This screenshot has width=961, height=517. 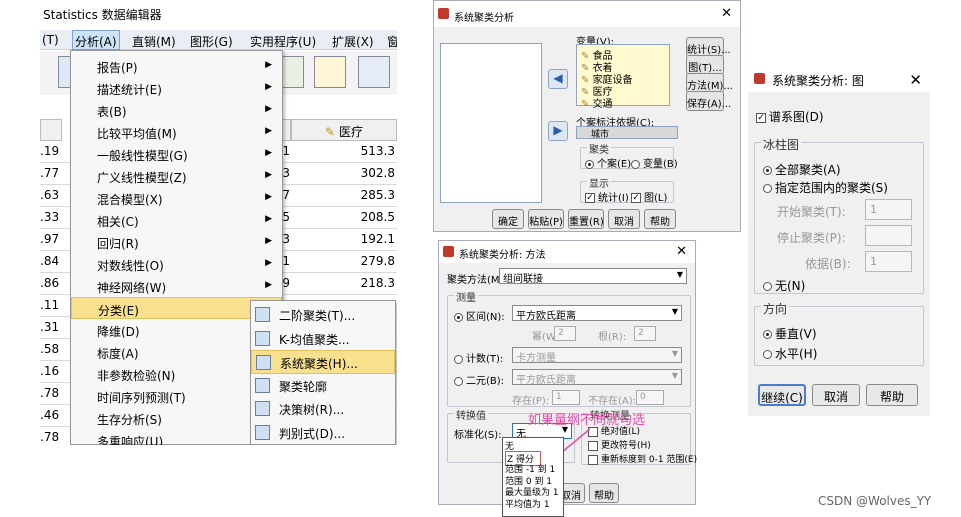 What do you see at coordinates (607, 196) in the screenshot?
I see `checkbox-display-statistics: ✓ 统计(I)` at bounding box center [607, 196].